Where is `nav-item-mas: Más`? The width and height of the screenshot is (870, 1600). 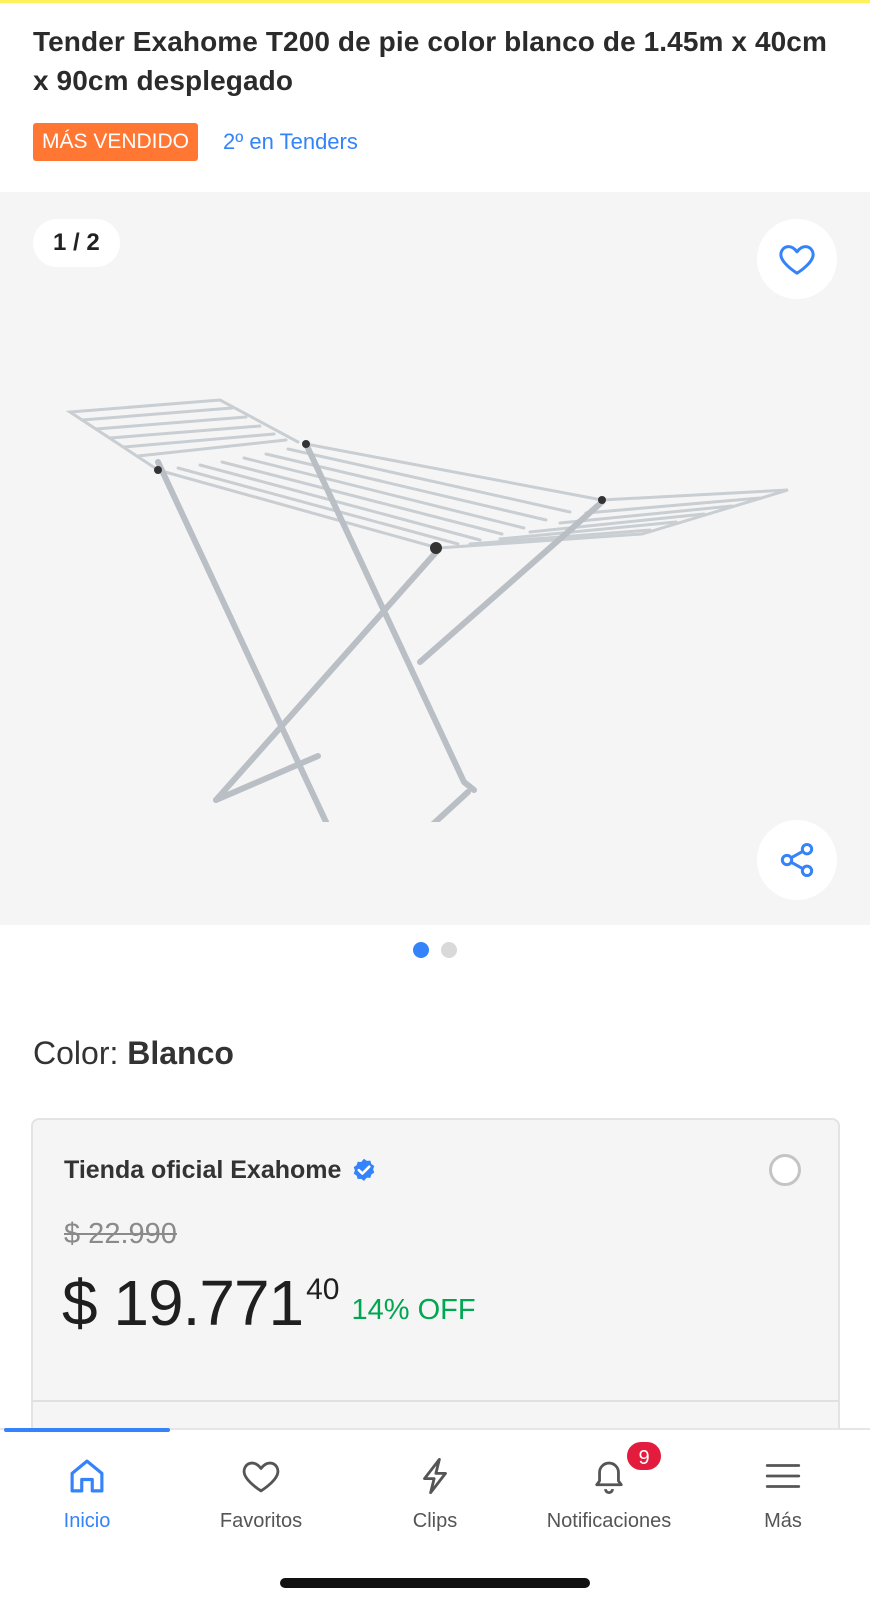
nav-item-mas: Más is located at coordinates (783, 1493).